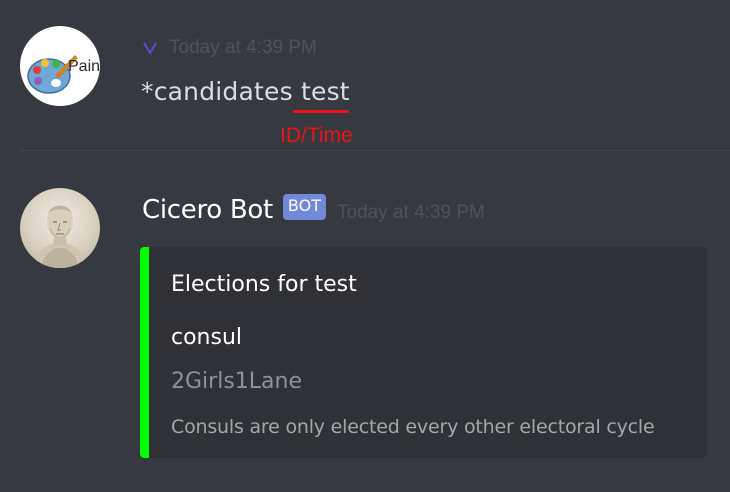  I want to click on message-header: Cicero Bot BOT Today at 4:39 PM, so click(313, 210).